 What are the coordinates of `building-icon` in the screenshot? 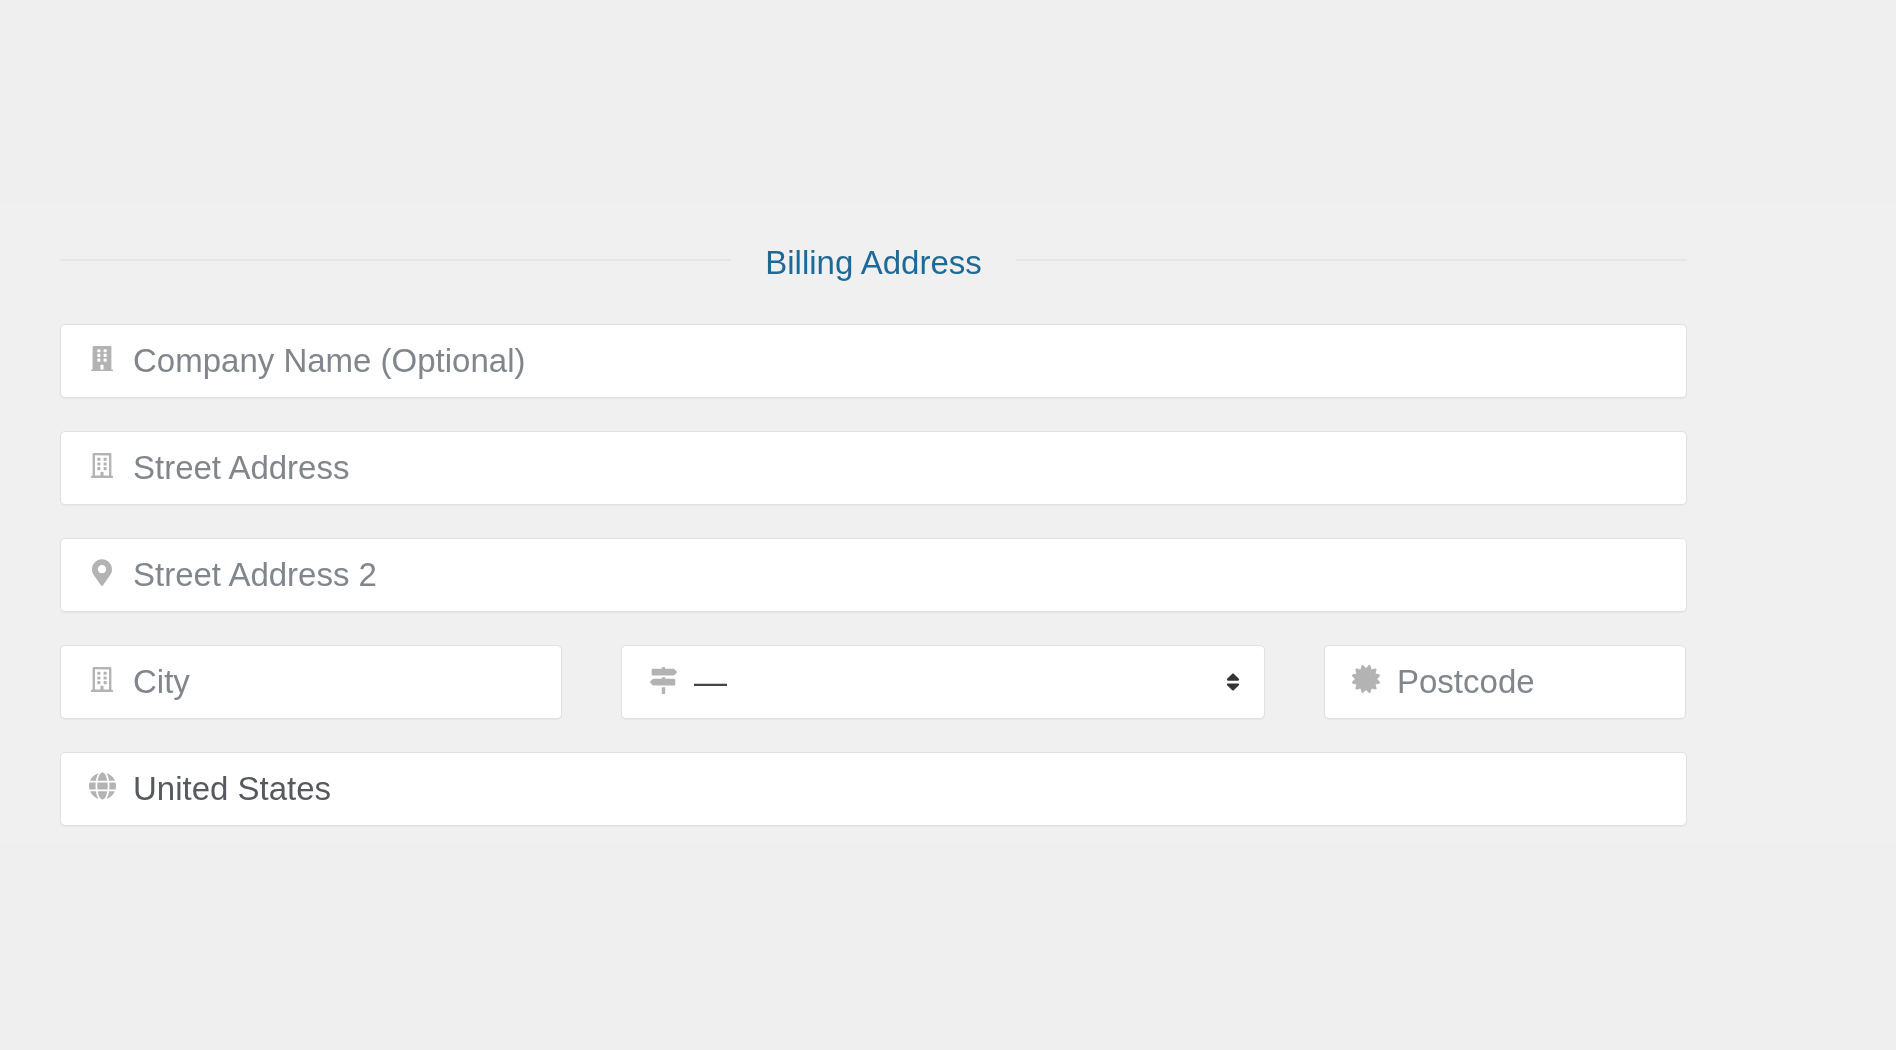 It's located at (102, 358).